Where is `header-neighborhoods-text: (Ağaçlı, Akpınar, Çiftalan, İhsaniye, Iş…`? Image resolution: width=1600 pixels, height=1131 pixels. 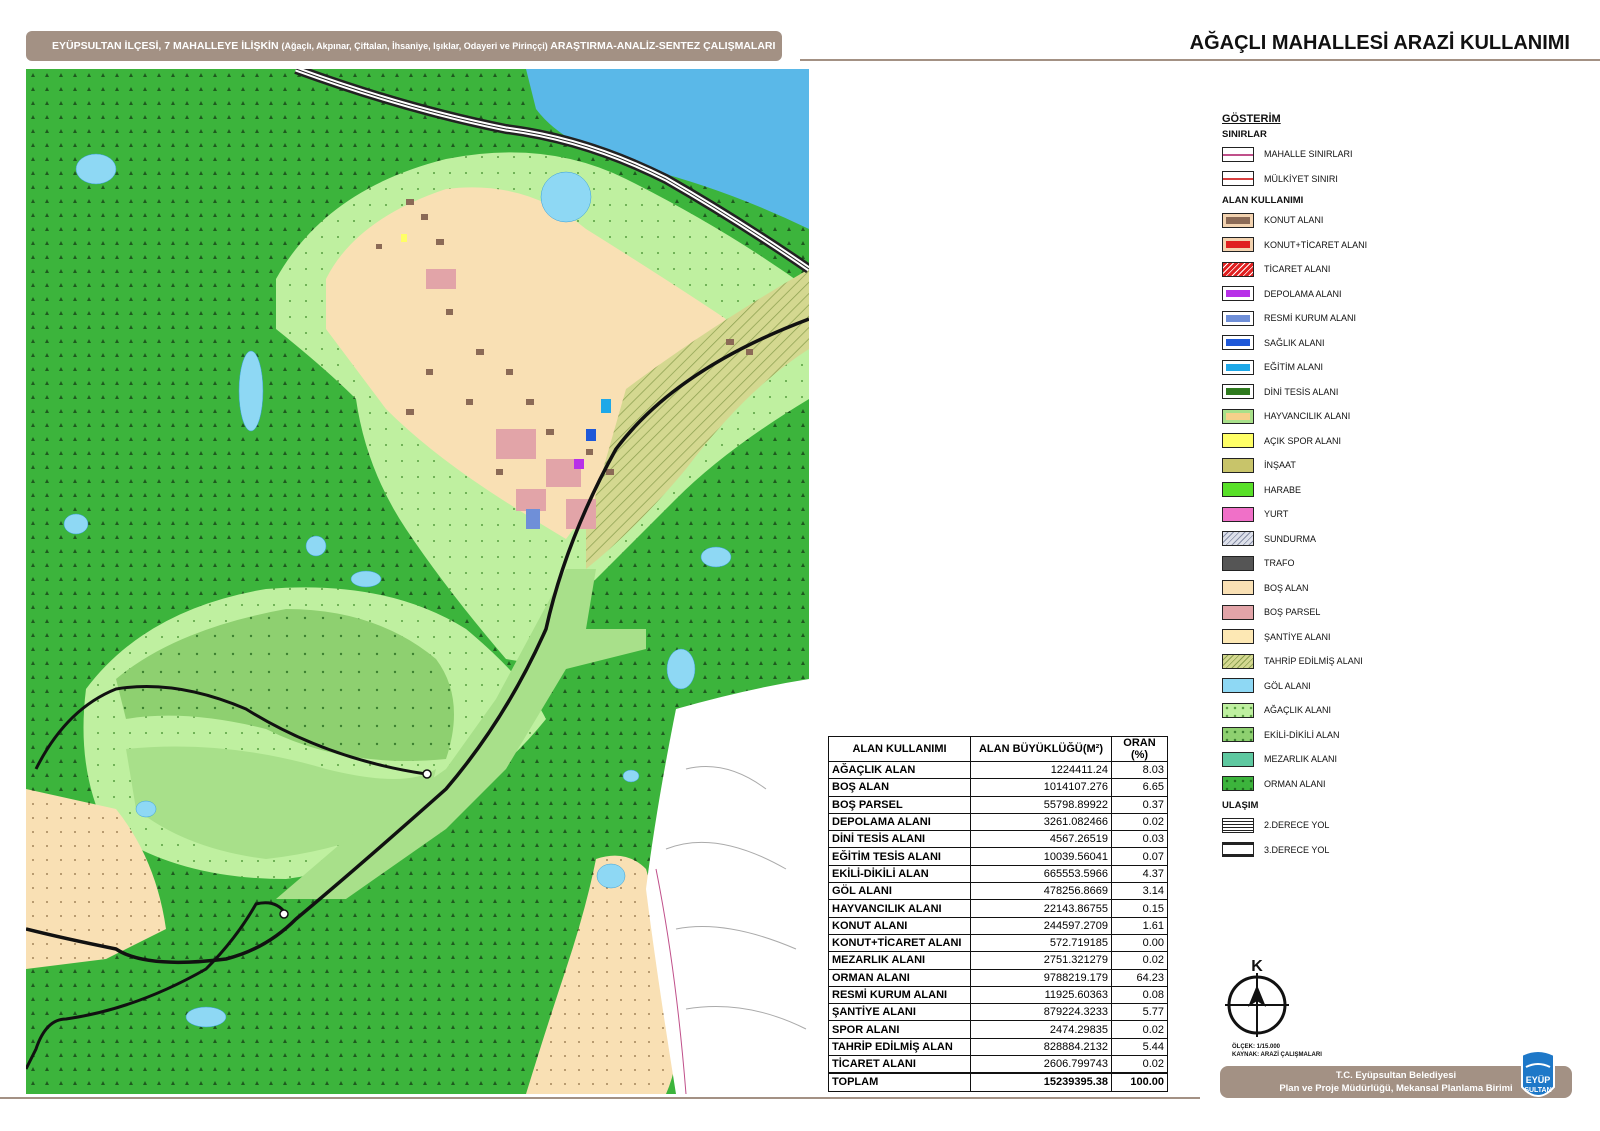
header-neighborhoods-text: (Ağaçlı, Akpınar, Çiftalan, İhsaniye, Iş… is located at coordinates (414, 46).